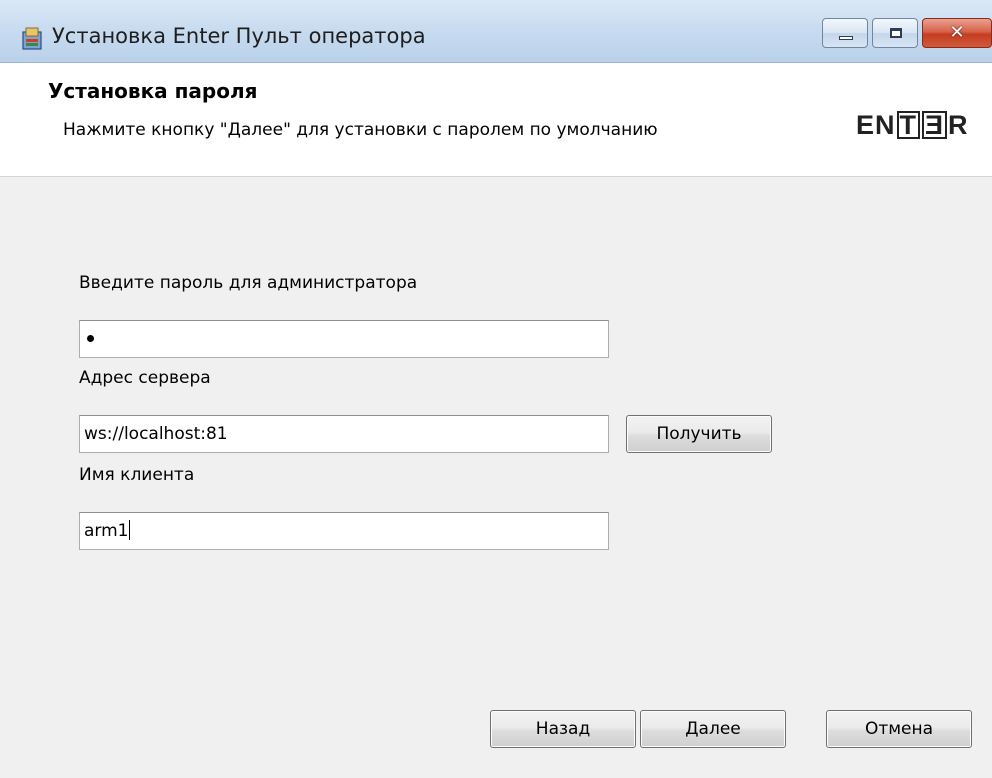  What do you see at coordinates (496, 31) in the screenshot?
I see `window-titlebar: Установка Enter Пульт оператора ✕` at bounding box center [496, 31].